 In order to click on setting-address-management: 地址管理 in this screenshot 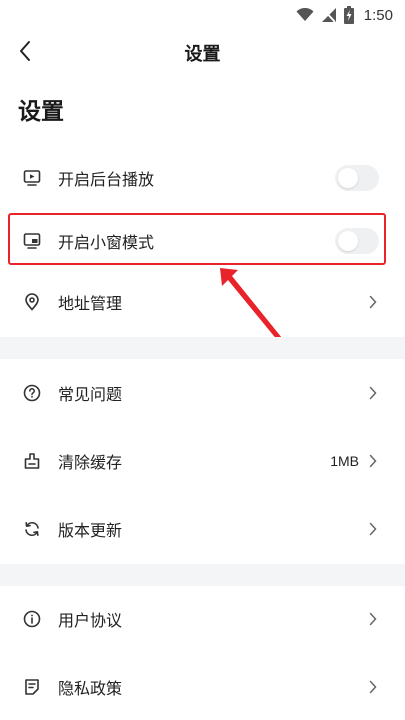, I will do `click(202, 302)`.